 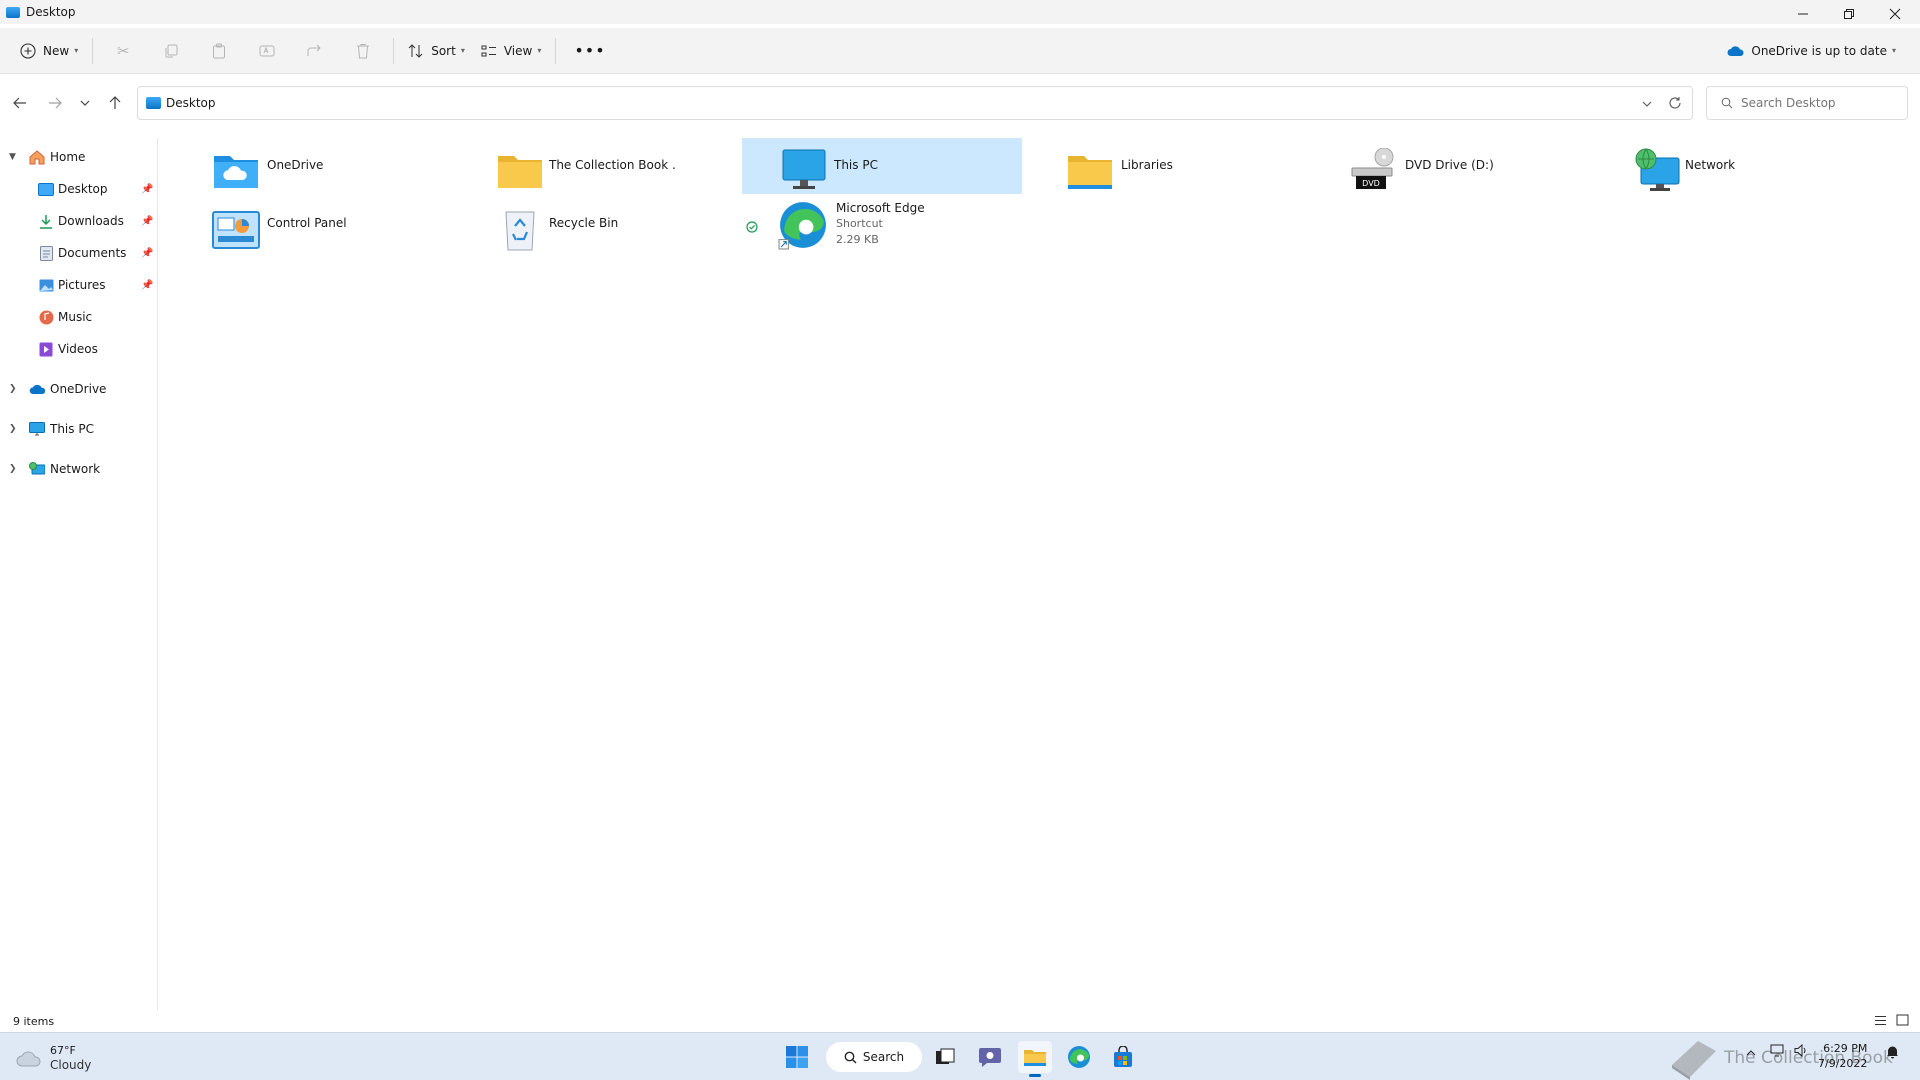 What do you see at coordinates (1727, 103) in the screenshot?
I see `search-icon` at bounding box center [1727, 103].